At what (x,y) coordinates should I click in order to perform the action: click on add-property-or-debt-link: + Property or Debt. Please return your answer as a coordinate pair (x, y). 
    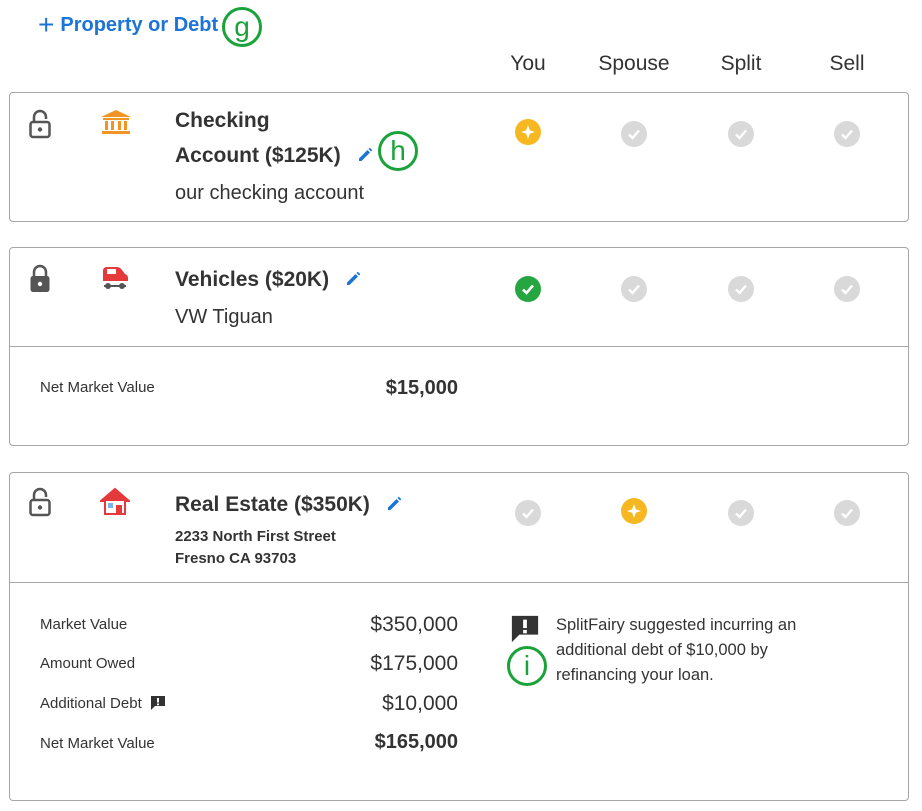
    Looking at the image, I should click on (128, 24).